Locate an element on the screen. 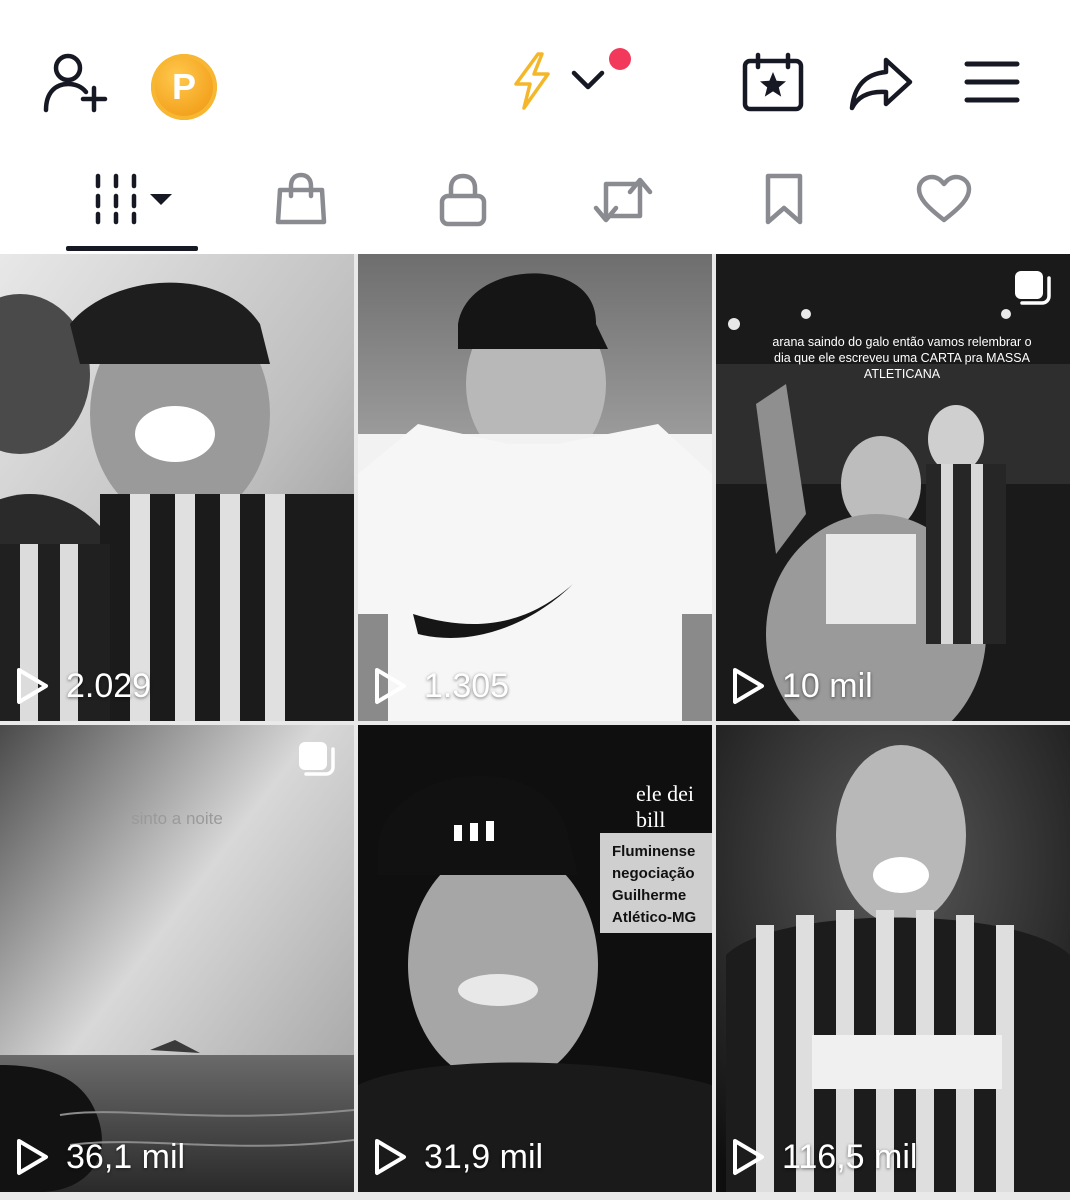 The image size is (1070, 1200). view-count: 31,9 mil is located at coordinates (484, 1156).